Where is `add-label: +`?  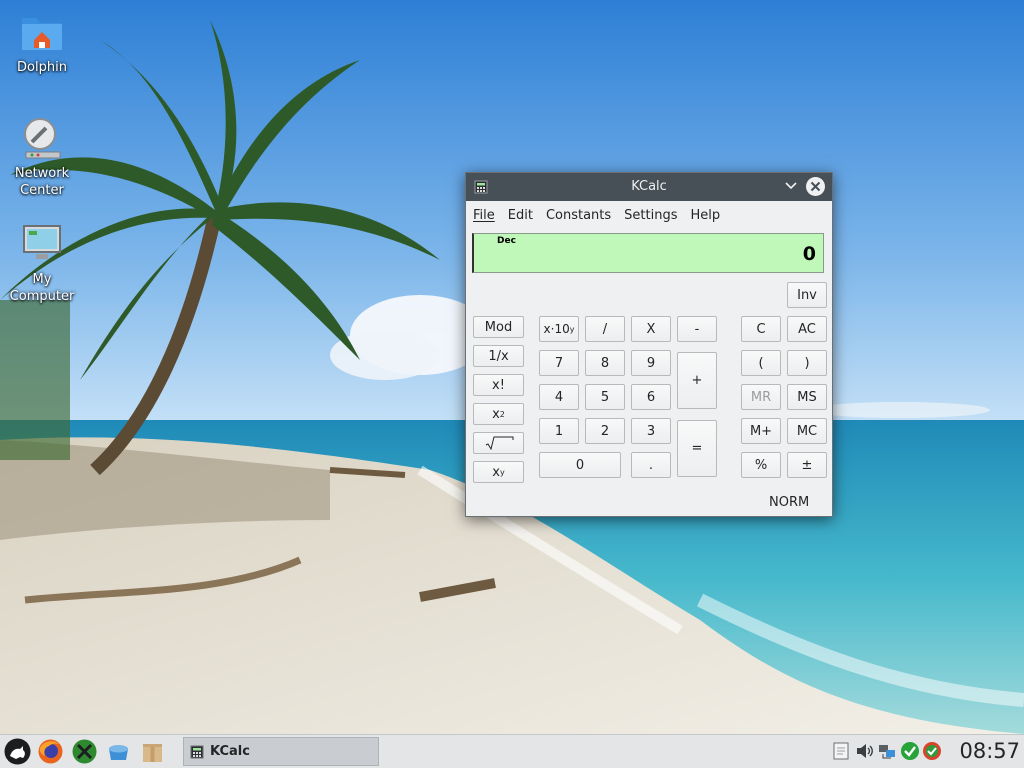 add-label: + is located at coordinates (697, 380).